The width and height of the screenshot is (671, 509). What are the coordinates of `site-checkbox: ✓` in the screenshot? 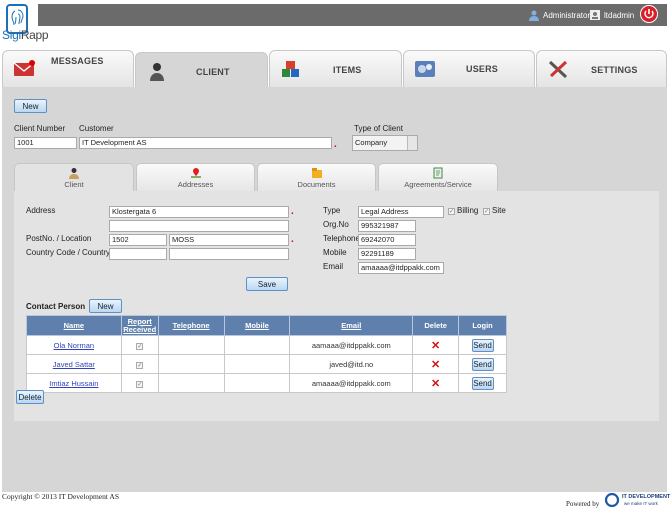 It's located at (486, 211).